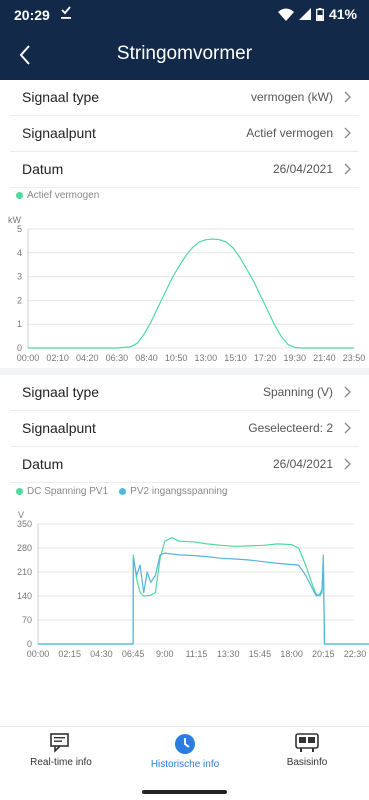 The height and width of the screenshot is (800, 369). What do you see at coordinates (297, 392) in the screenshot?
I see `signal-type-value: Spanning (V)` at bounding box center [297, 392].